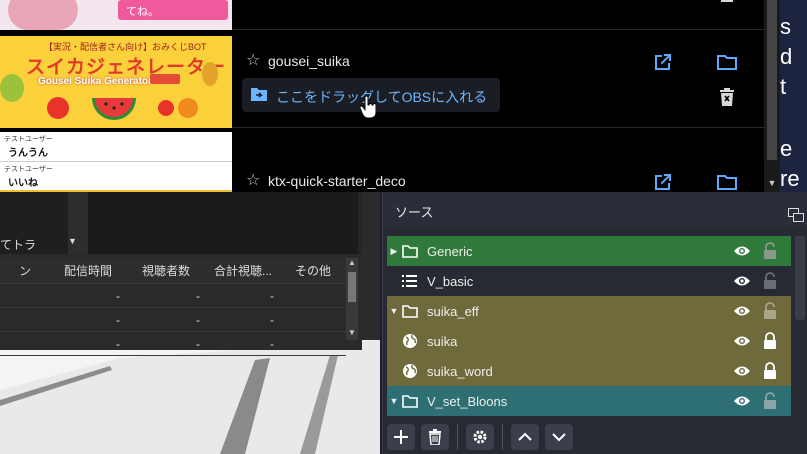 The width and height of the screenshot is (807, 454). I want to click on browser-scrollbar: ▼, so click(772, 96).